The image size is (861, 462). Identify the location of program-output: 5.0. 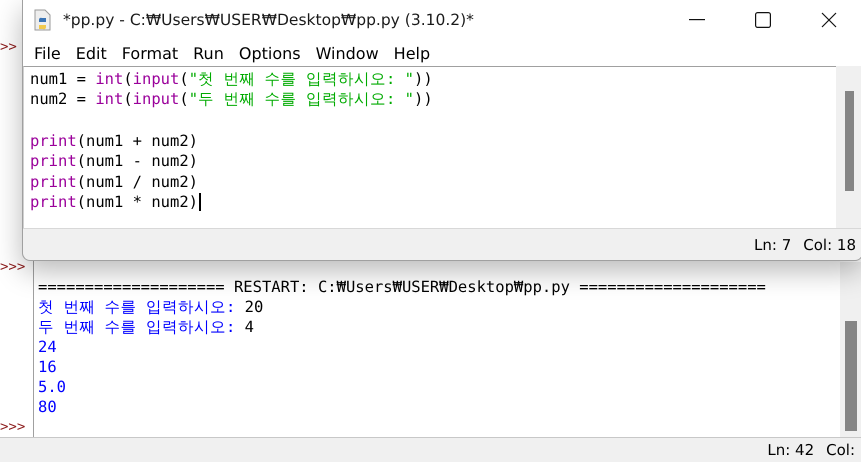
(52, 387).